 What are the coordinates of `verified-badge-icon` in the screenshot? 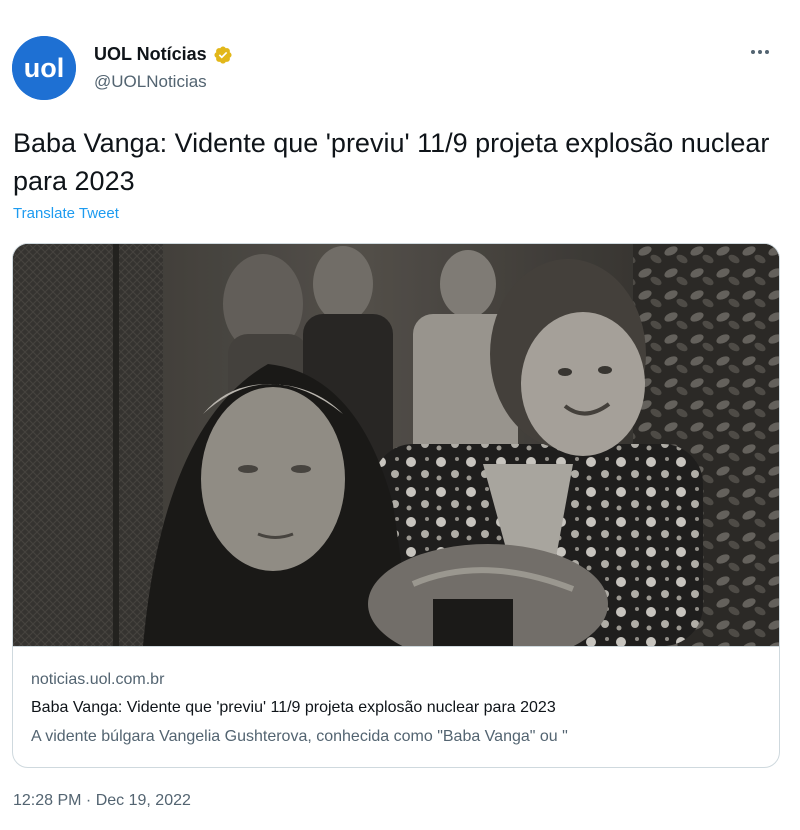 It's located at (223, 54).